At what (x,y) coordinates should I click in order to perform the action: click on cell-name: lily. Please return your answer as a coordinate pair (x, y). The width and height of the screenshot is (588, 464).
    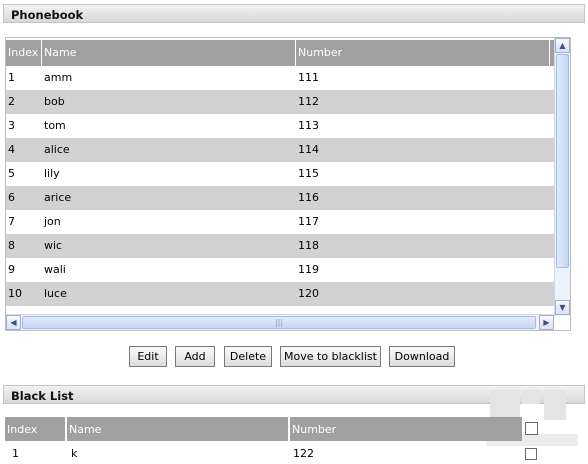
    Looking at the image, I should click on (52, 173).